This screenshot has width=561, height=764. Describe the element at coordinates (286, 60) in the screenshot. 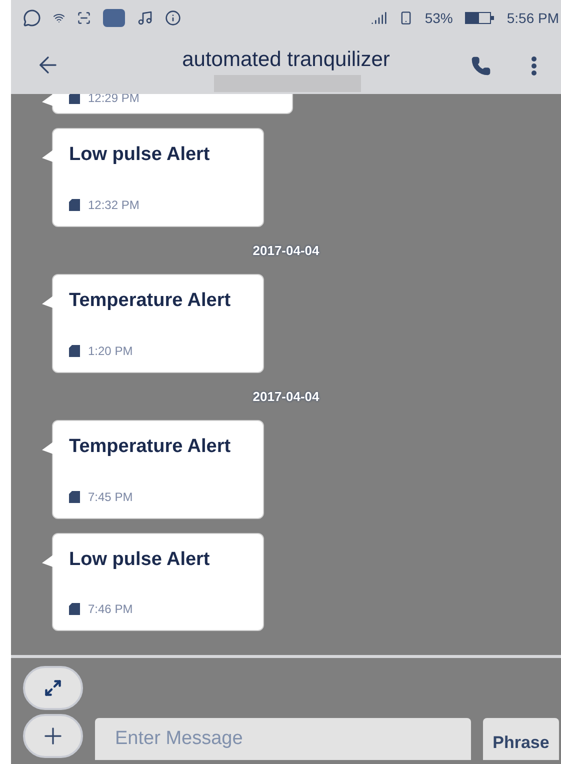

I see `chat-title: automated tranquilizer` at that location.